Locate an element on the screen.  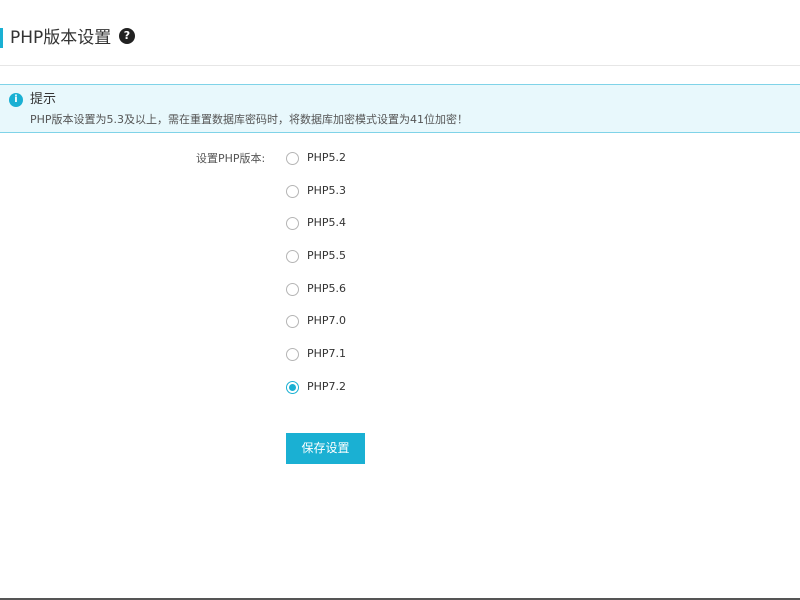
radio-option-php53: PHP5.3 is located at coordinates (386, 197).